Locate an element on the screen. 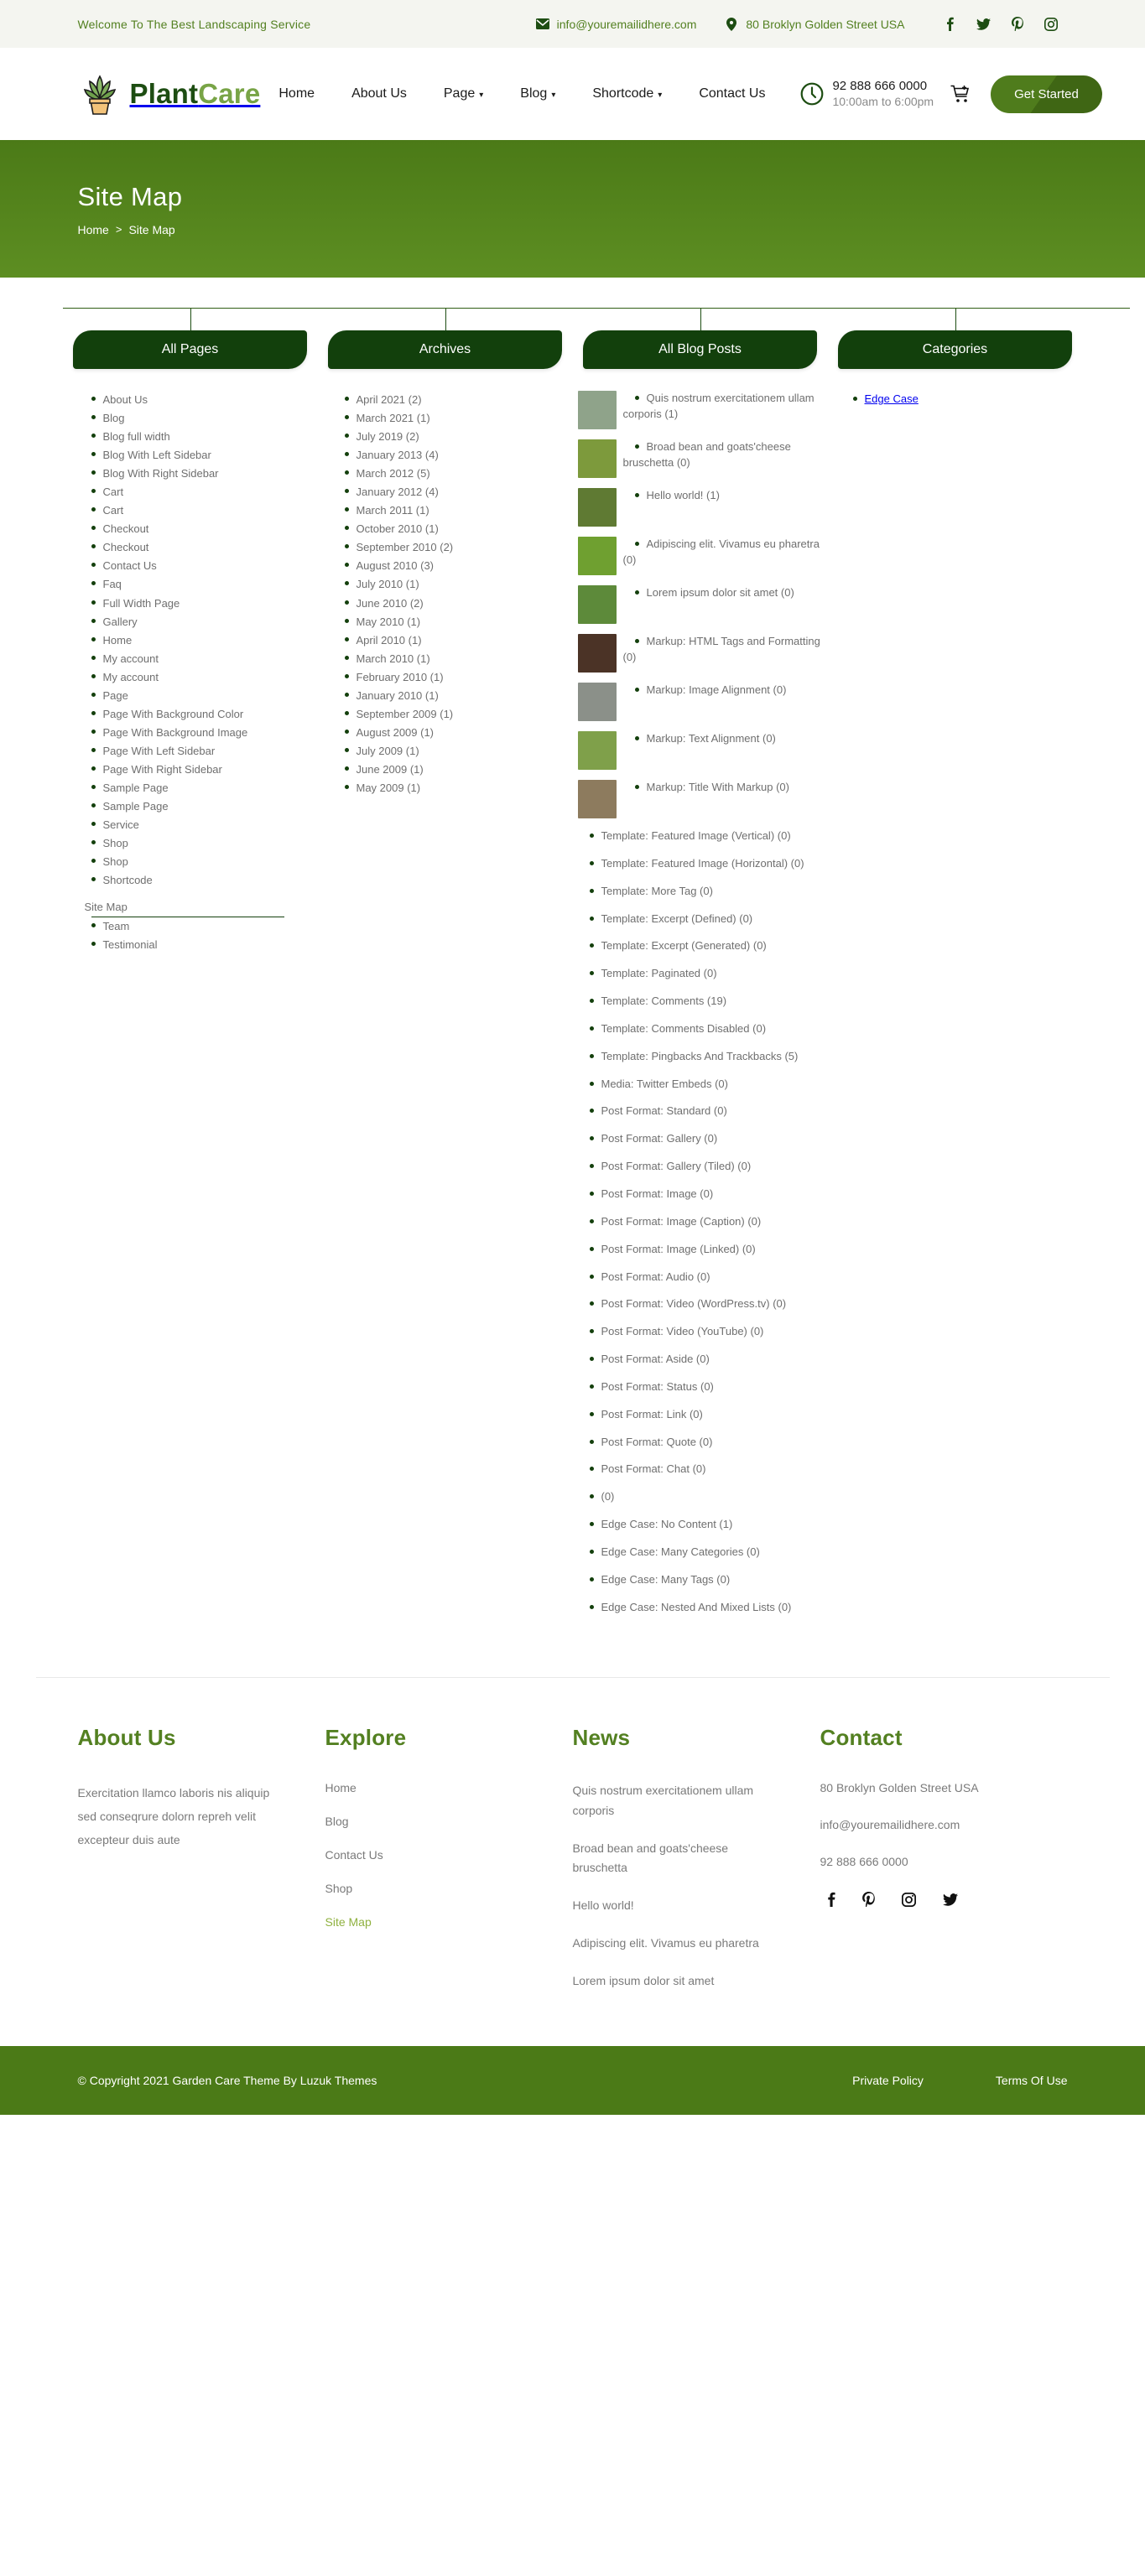 The image size is (1145, 2576). post-title: Post Format: Video (WordPress.tv) (0) is located at coordinates (682, 1303).